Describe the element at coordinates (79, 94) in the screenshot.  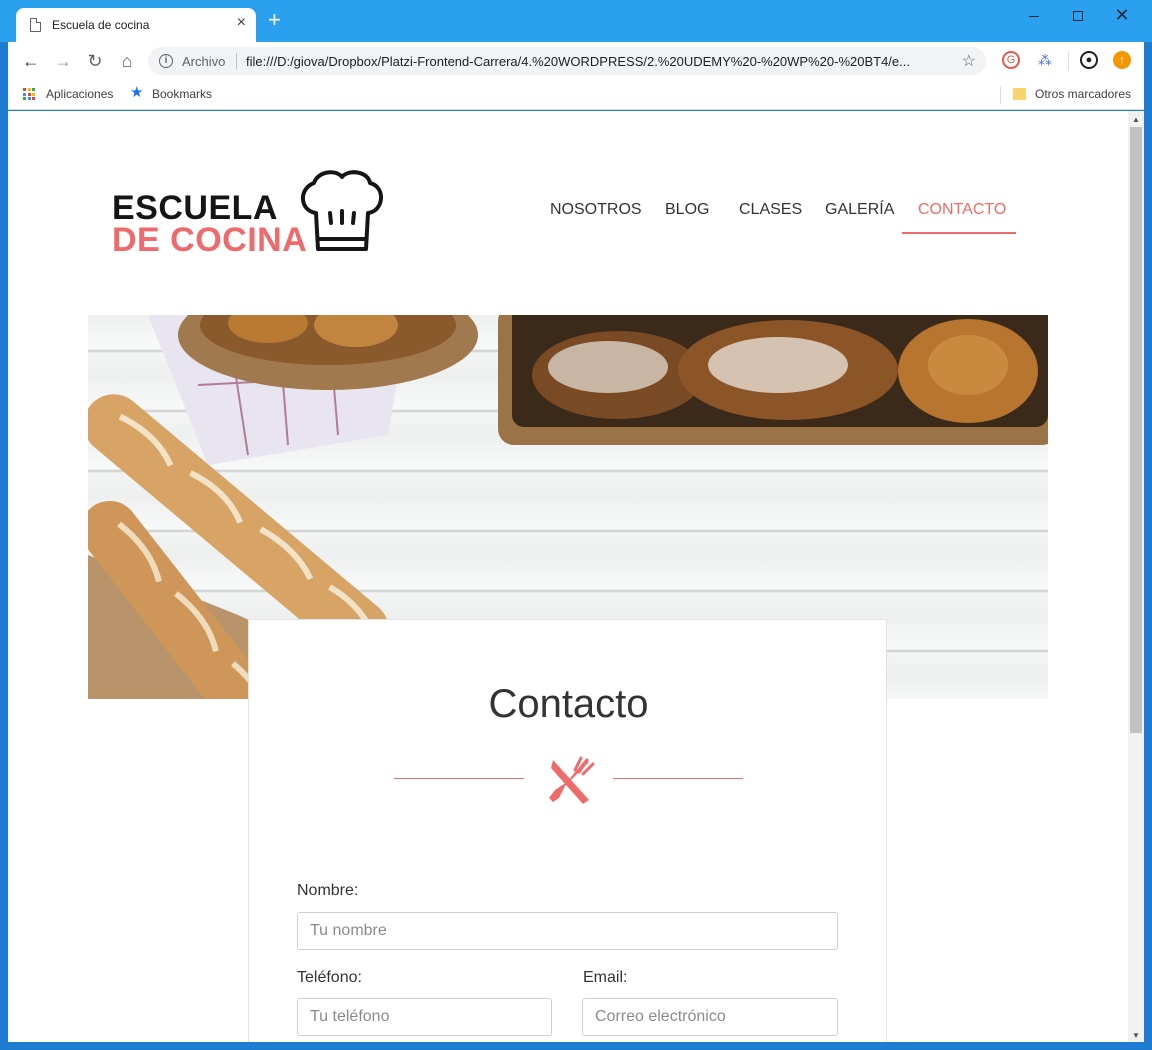
I see `bookmark-apps: Aplicaciones` at that location.